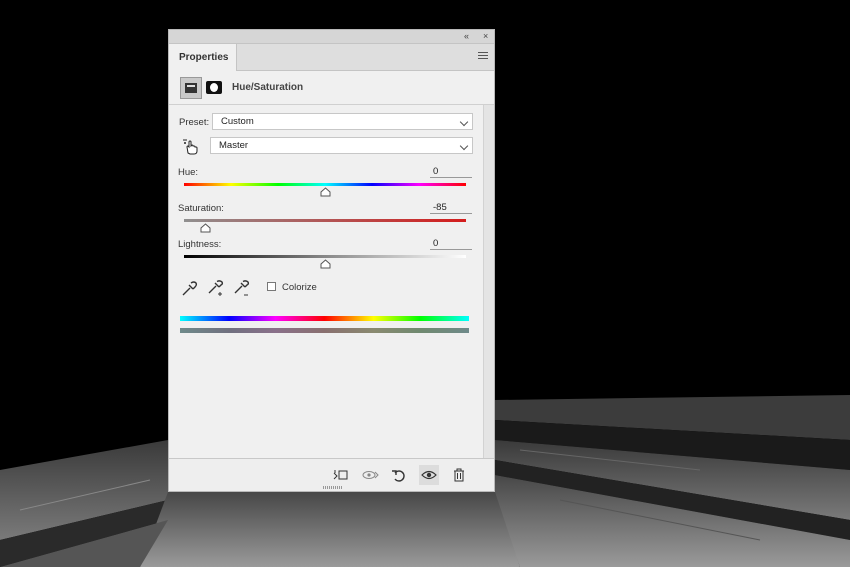 This screenshot has width=850, height=567. What do you see at coordinates (191, 147) in the screenshot?
I see `targeted-adjustment-hand-icon` at bounding box center [191, 147].